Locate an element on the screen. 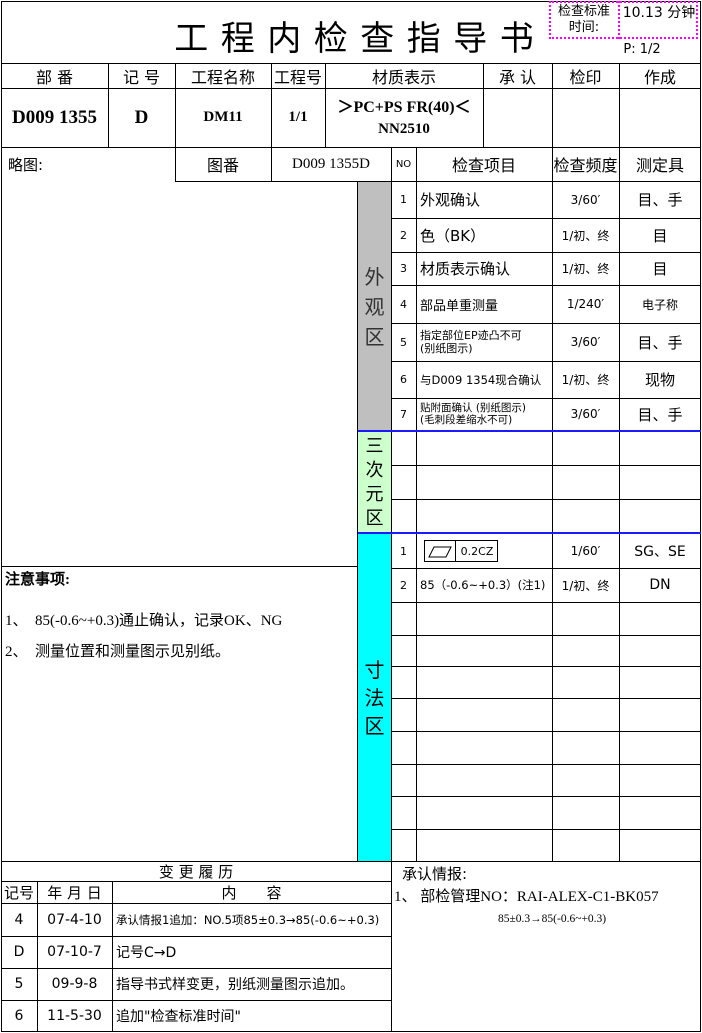 The width and height of the screenshot is (702, 1033). approval-line-2: 85±0.3→85(-0.6~+0.3) is located at coordinates (552, 919).